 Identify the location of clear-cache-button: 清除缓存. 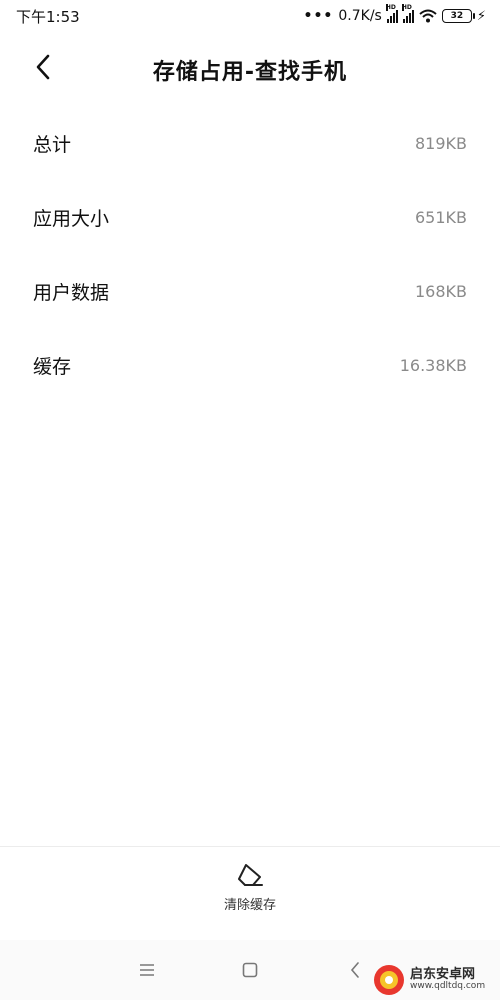
(250, 892).